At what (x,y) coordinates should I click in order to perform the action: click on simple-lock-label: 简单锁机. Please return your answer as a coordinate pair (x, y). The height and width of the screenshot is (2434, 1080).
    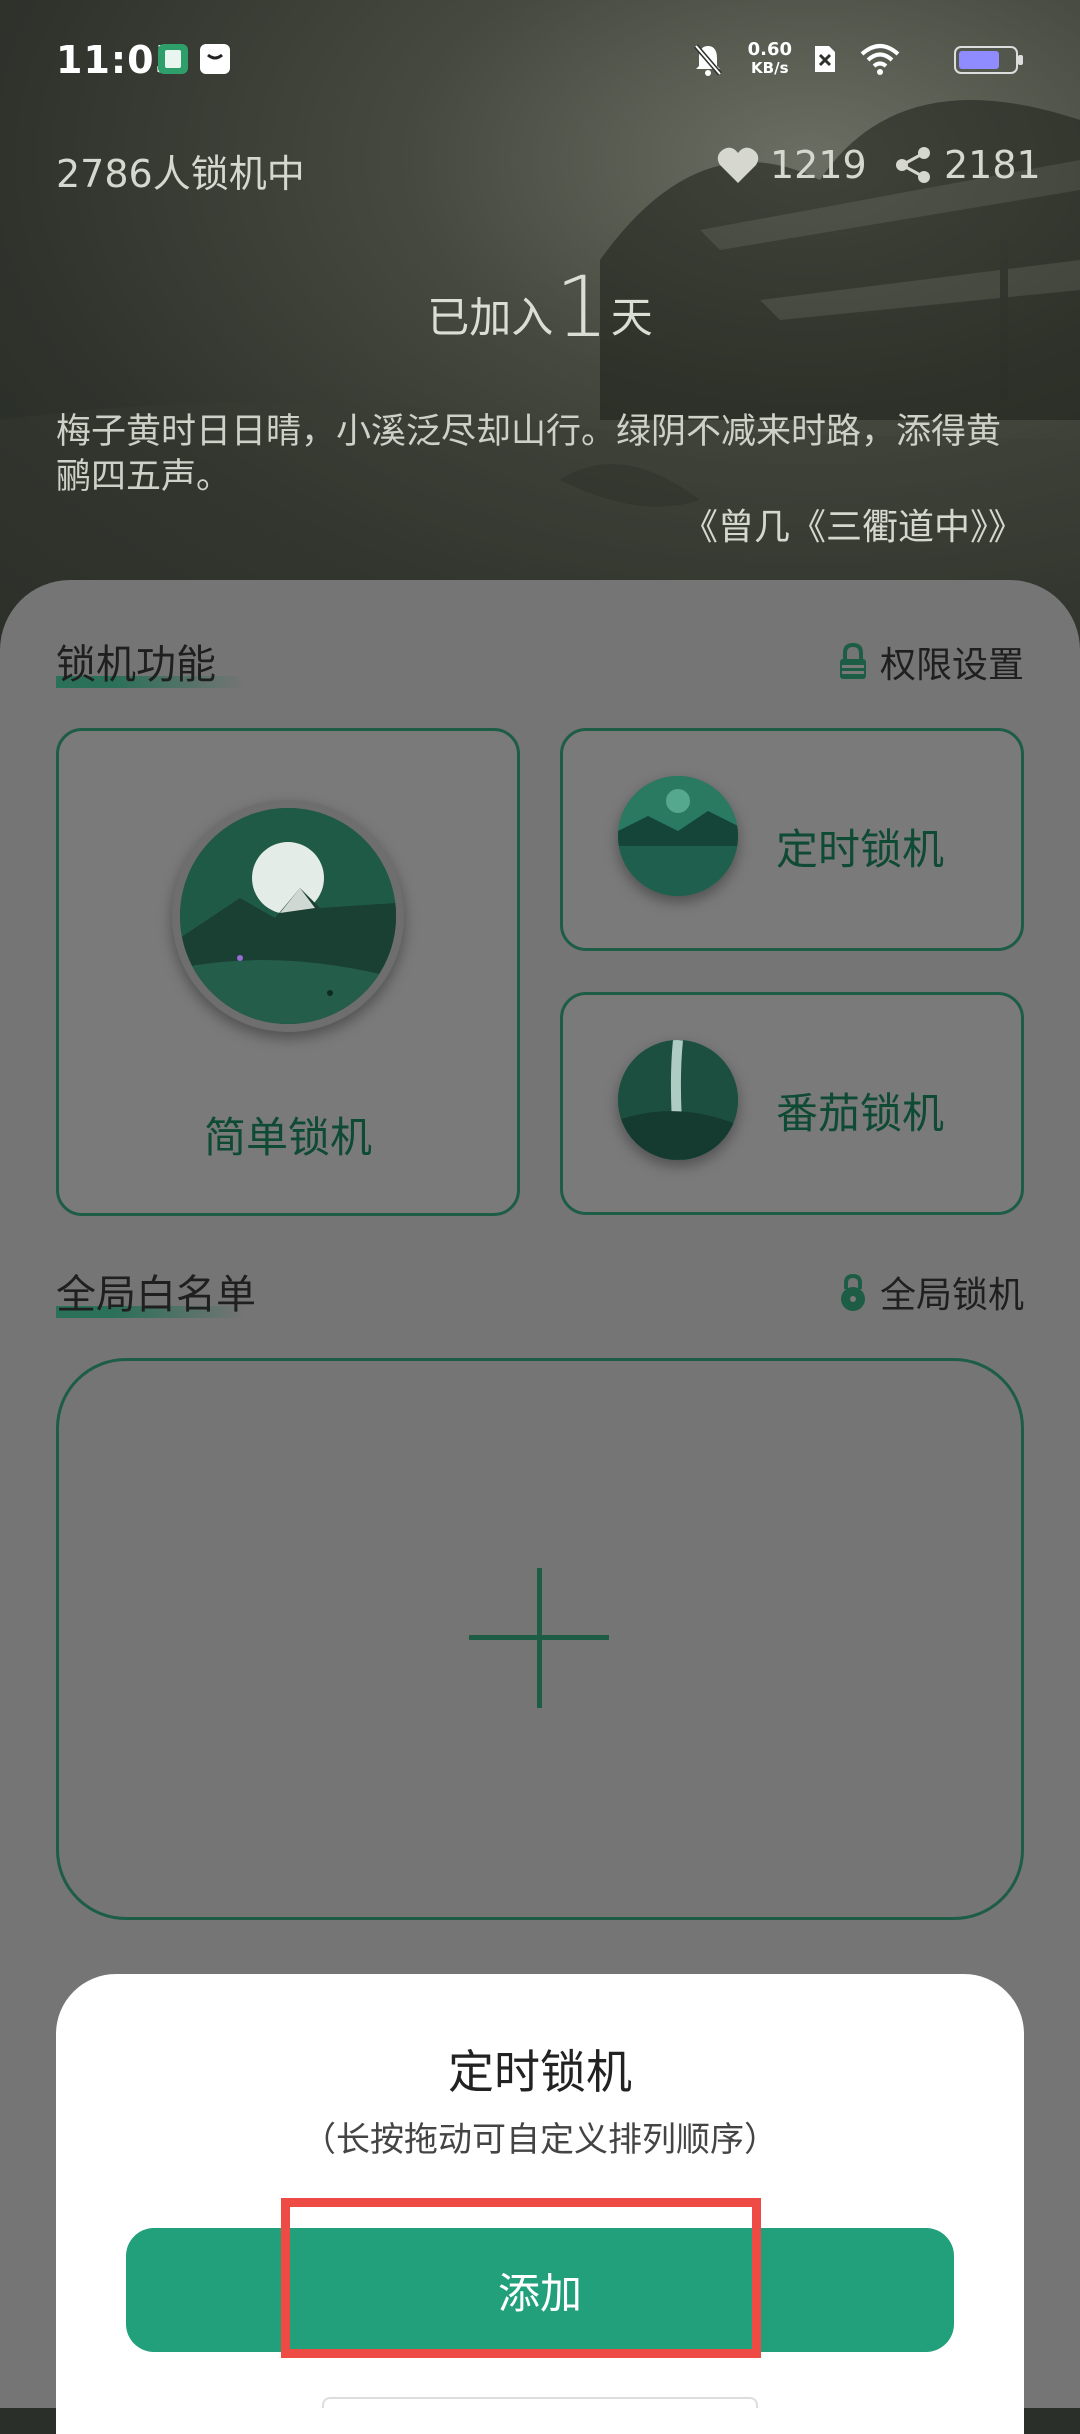
    Looking at the image, I should click on (287, 1137).